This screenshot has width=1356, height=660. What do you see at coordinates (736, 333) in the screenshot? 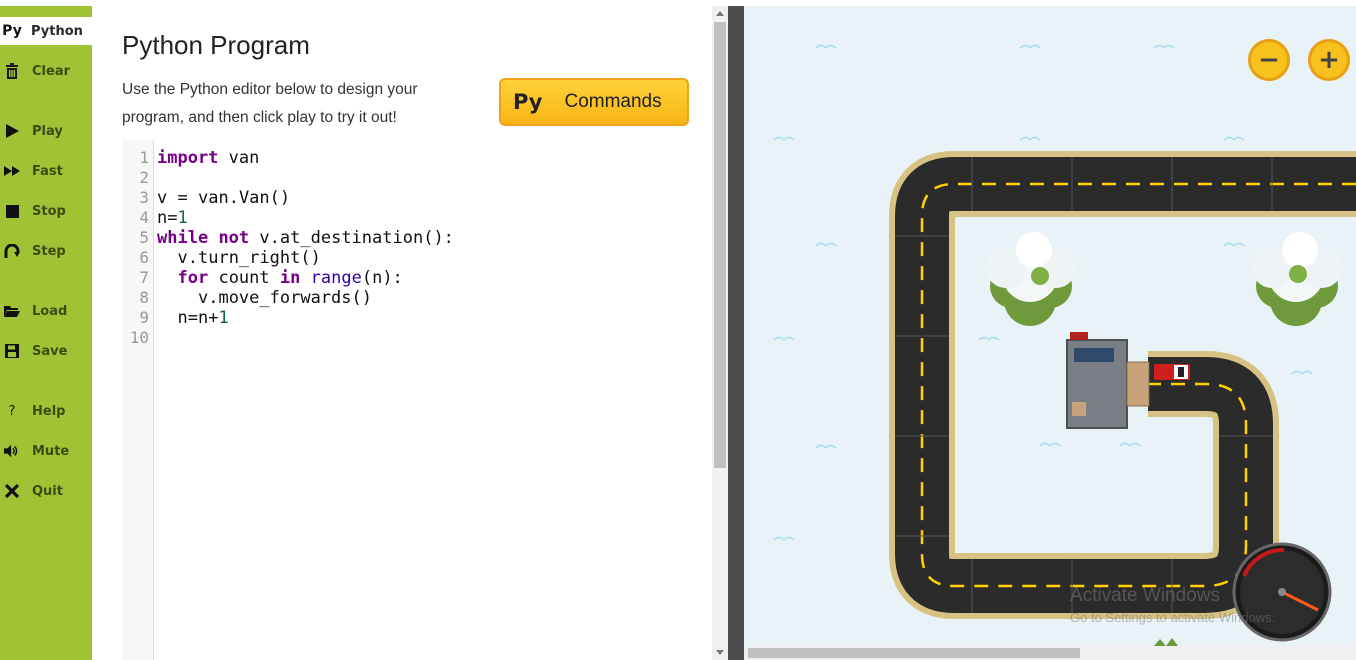
I see `panel-divider` at bounding box center [736, 333].